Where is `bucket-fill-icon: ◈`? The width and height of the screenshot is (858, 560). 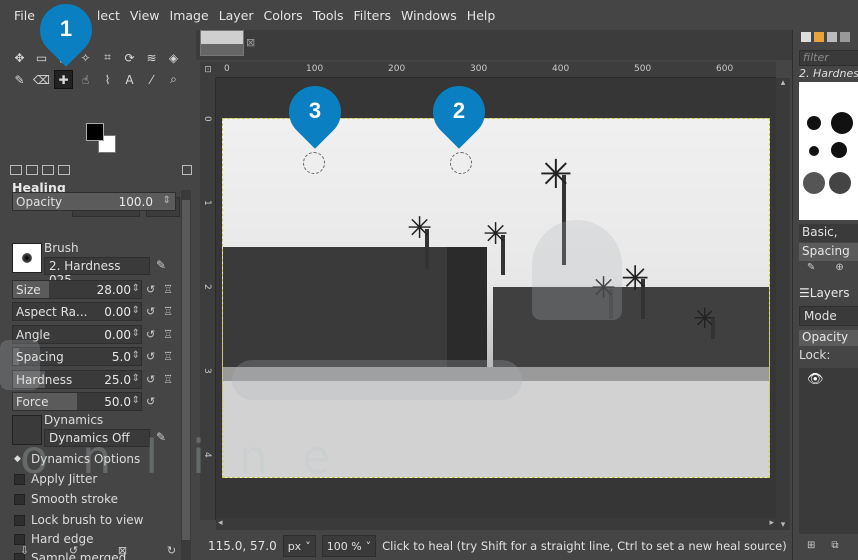
bucket-fill-icon: ◈ is located at coordinates (173, 57).